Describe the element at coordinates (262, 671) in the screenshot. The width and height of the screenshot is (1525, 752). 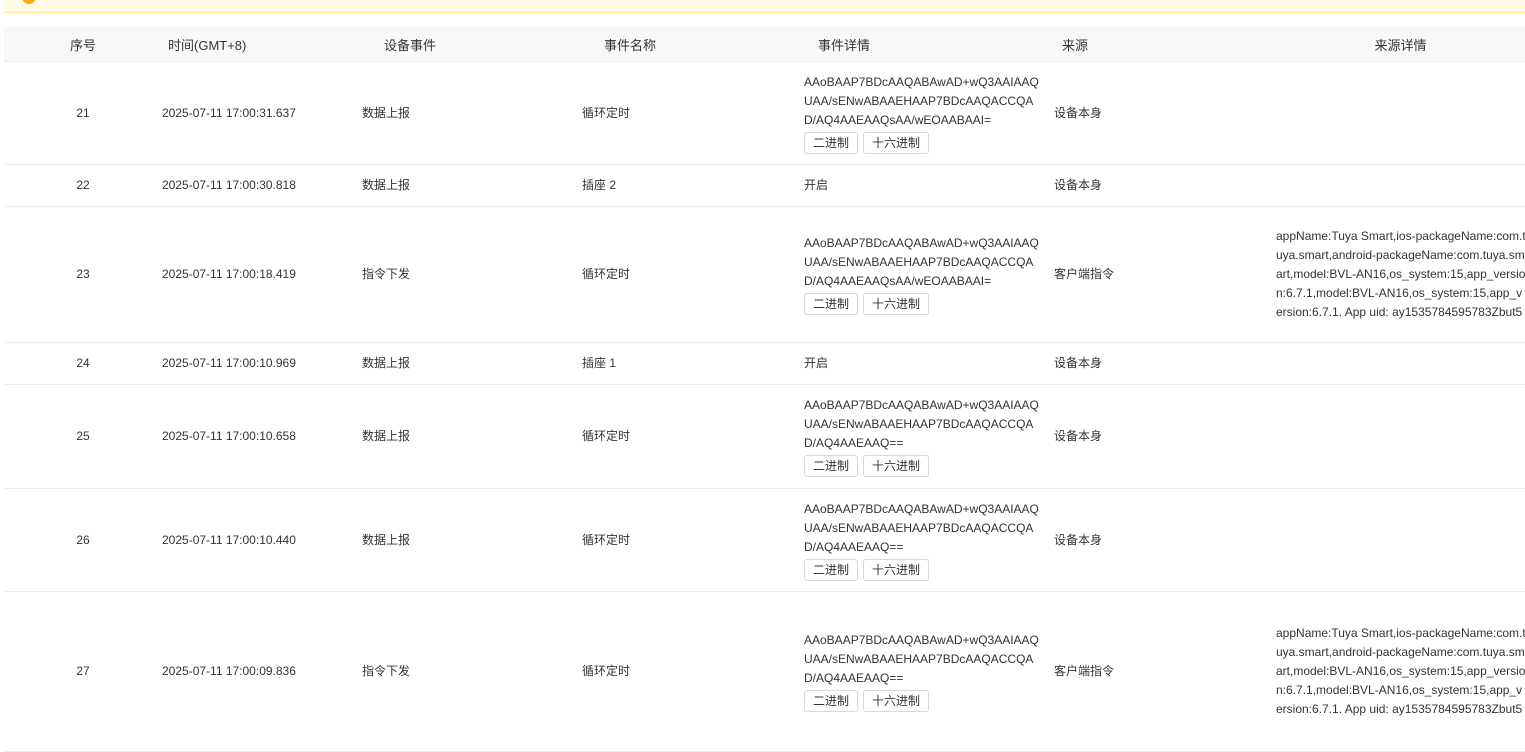
I see `cell-time: 2025-07-11 17:00:09.836` at that location.